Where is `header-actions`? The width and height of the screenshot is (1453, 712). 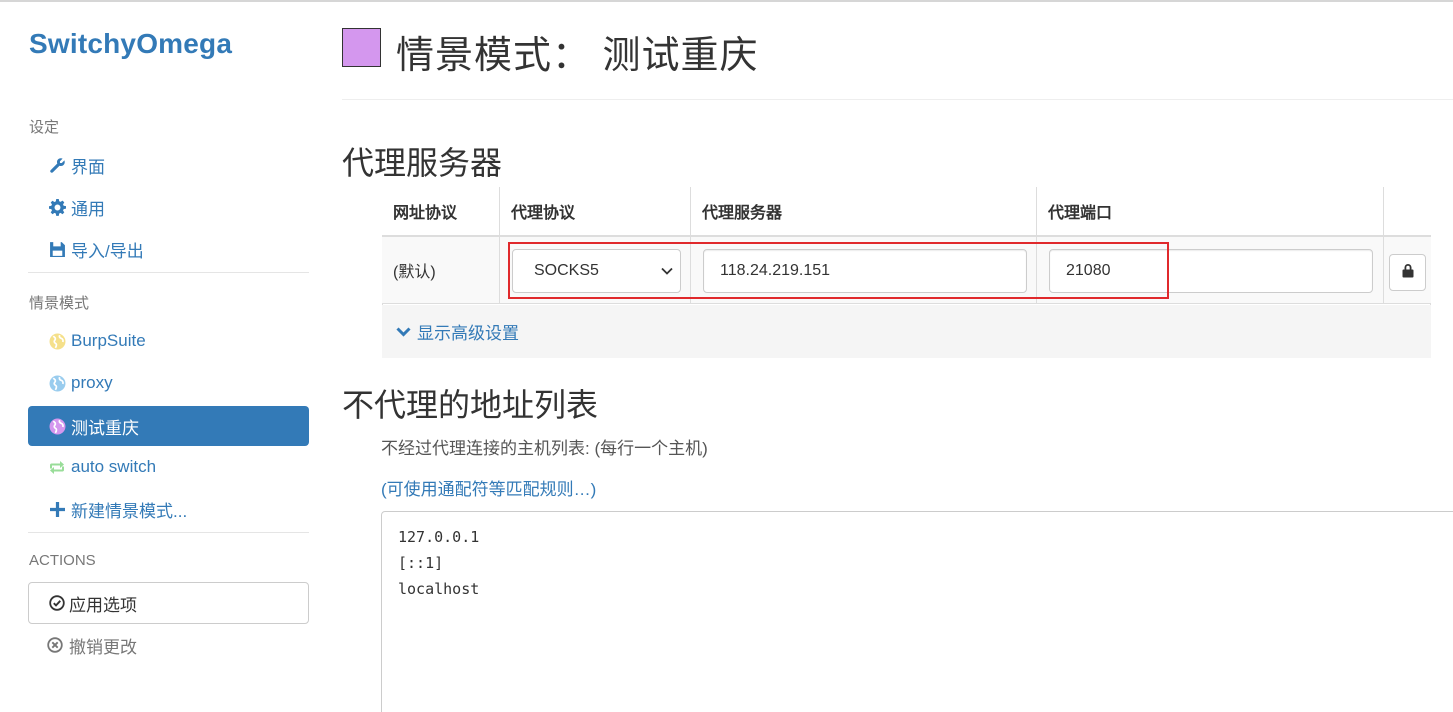 header-actions is located at coordinates (1407, 212).